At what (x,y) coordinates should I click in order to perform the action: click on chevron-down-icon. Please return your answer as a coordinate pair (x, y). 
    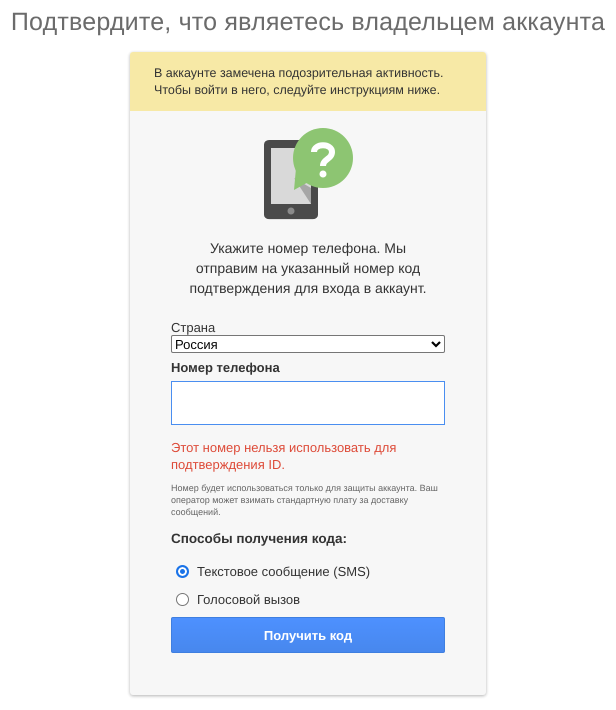
    Looking at the image, I should click on (436, 344).